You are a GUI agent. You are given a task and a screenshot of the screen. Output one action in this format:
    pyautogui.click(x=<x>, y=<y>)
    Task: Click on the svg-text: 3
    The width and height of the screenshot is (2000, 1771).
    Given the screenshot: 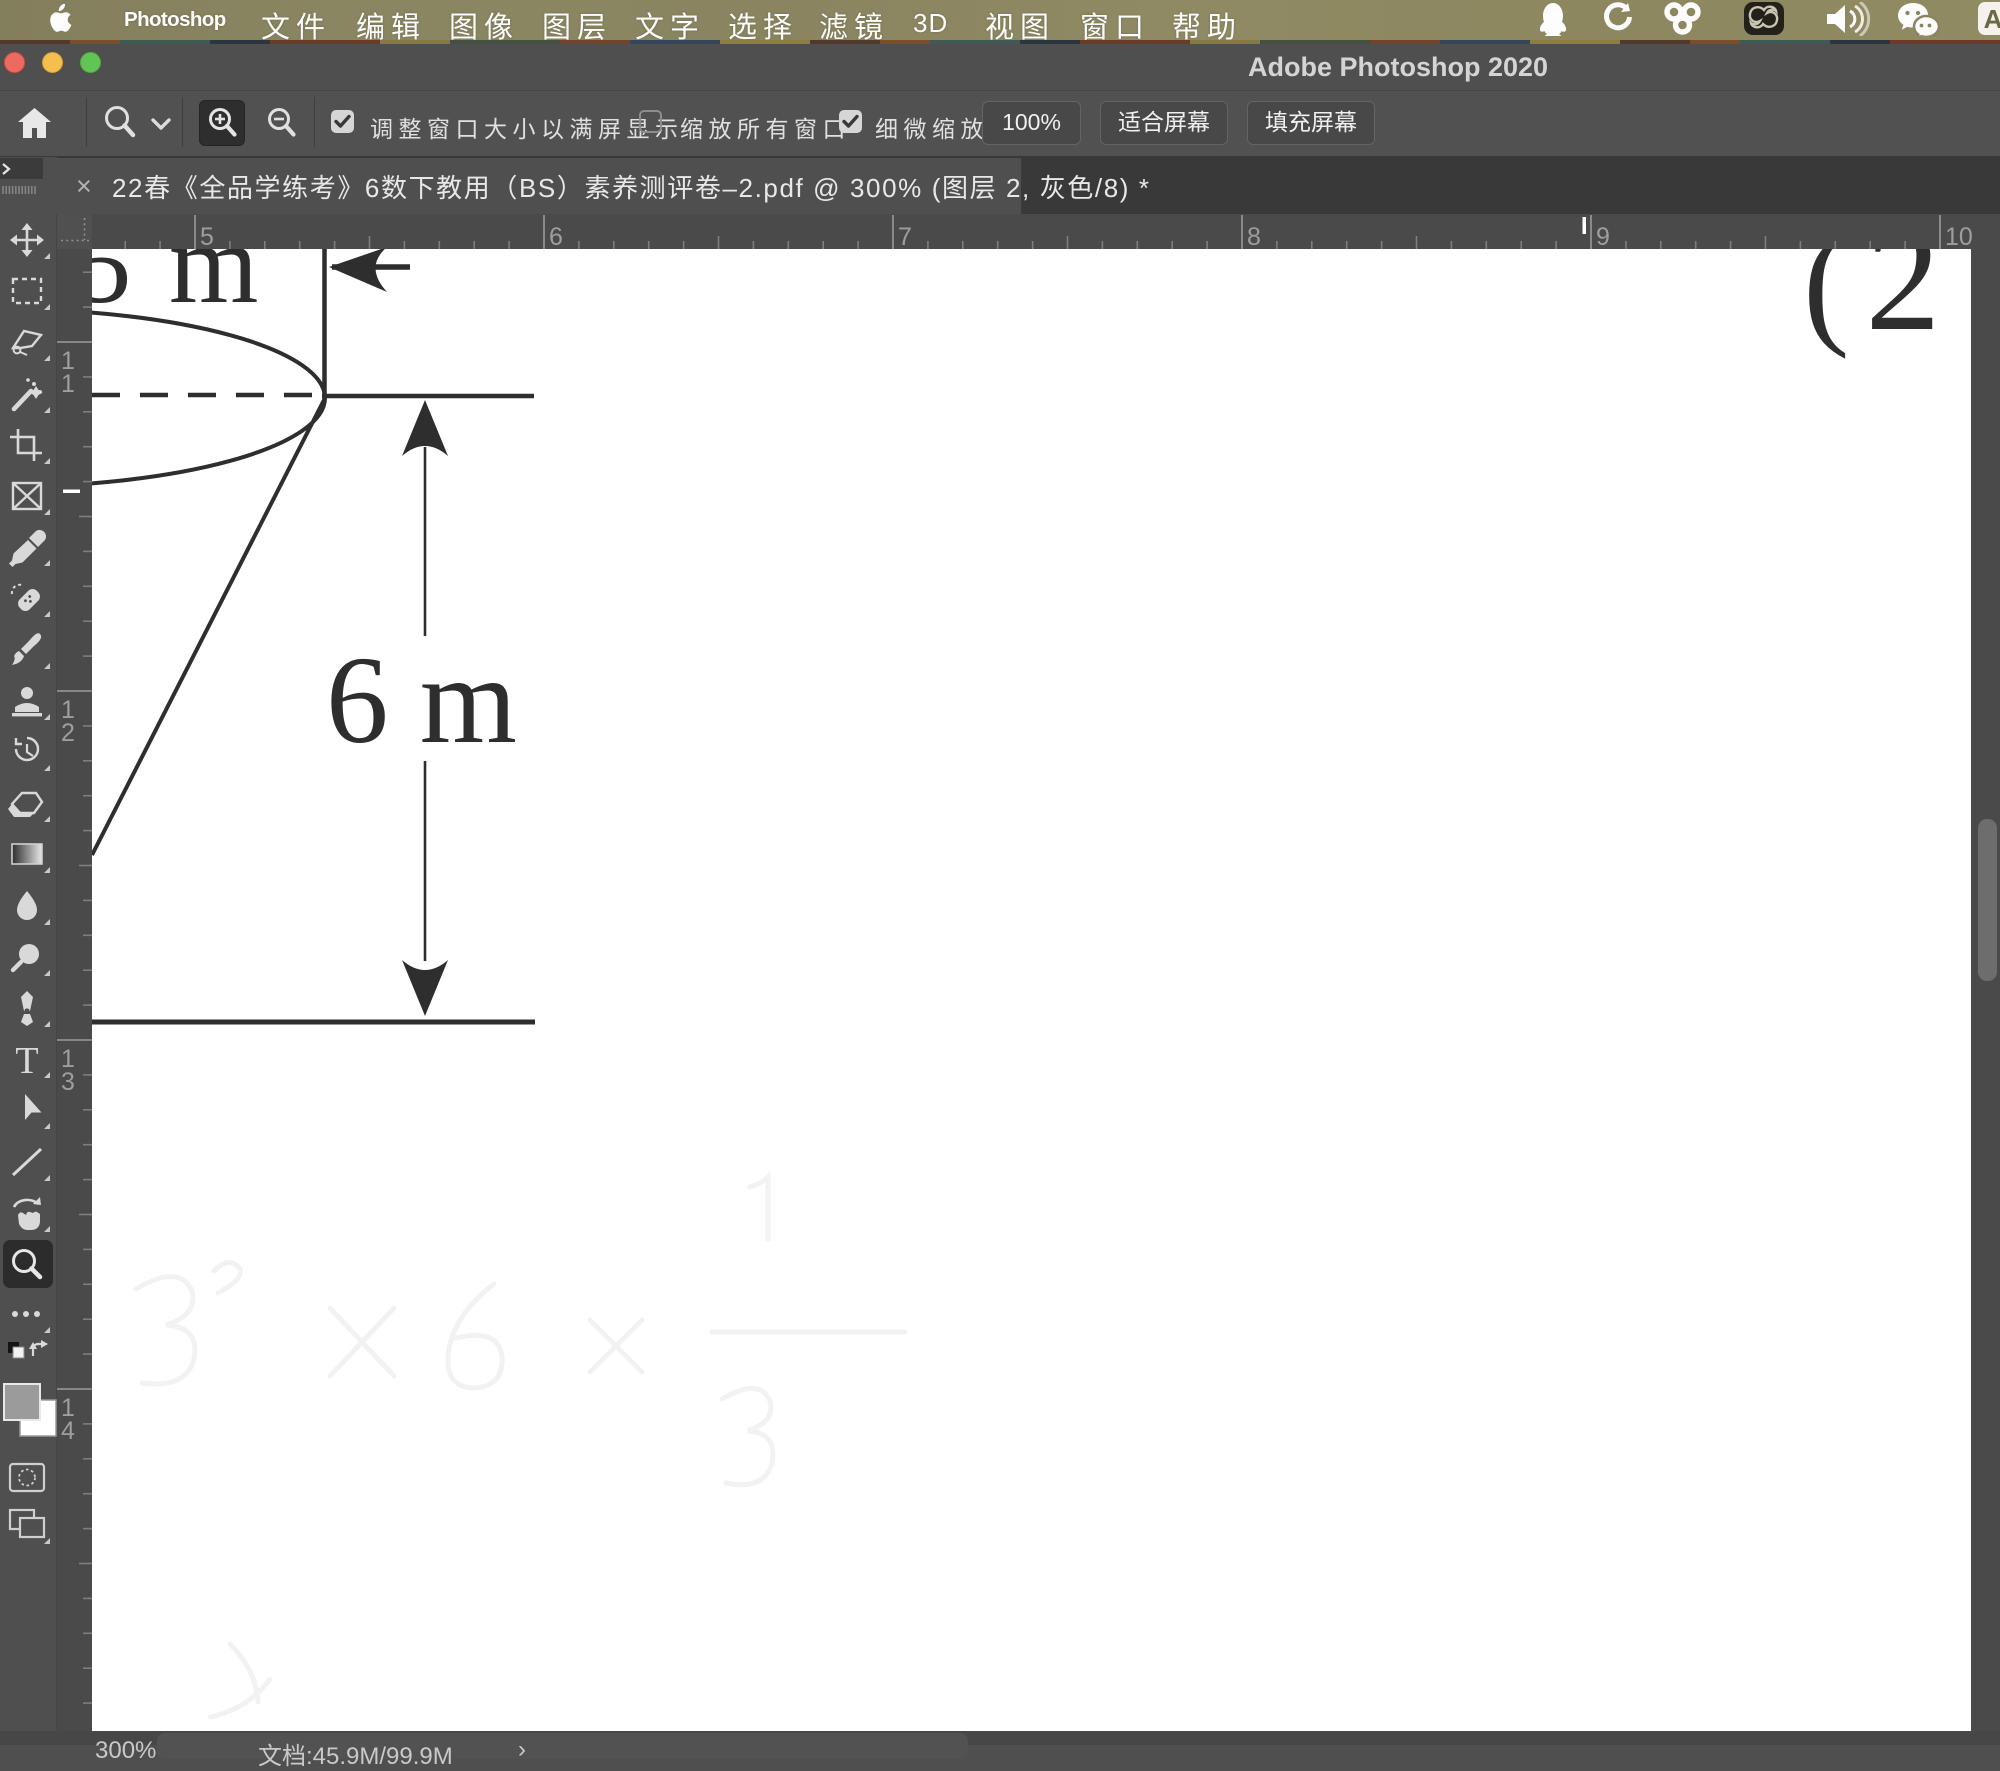 What is the action you would take?
    pyautogui.click(x=68, y=1082)
    